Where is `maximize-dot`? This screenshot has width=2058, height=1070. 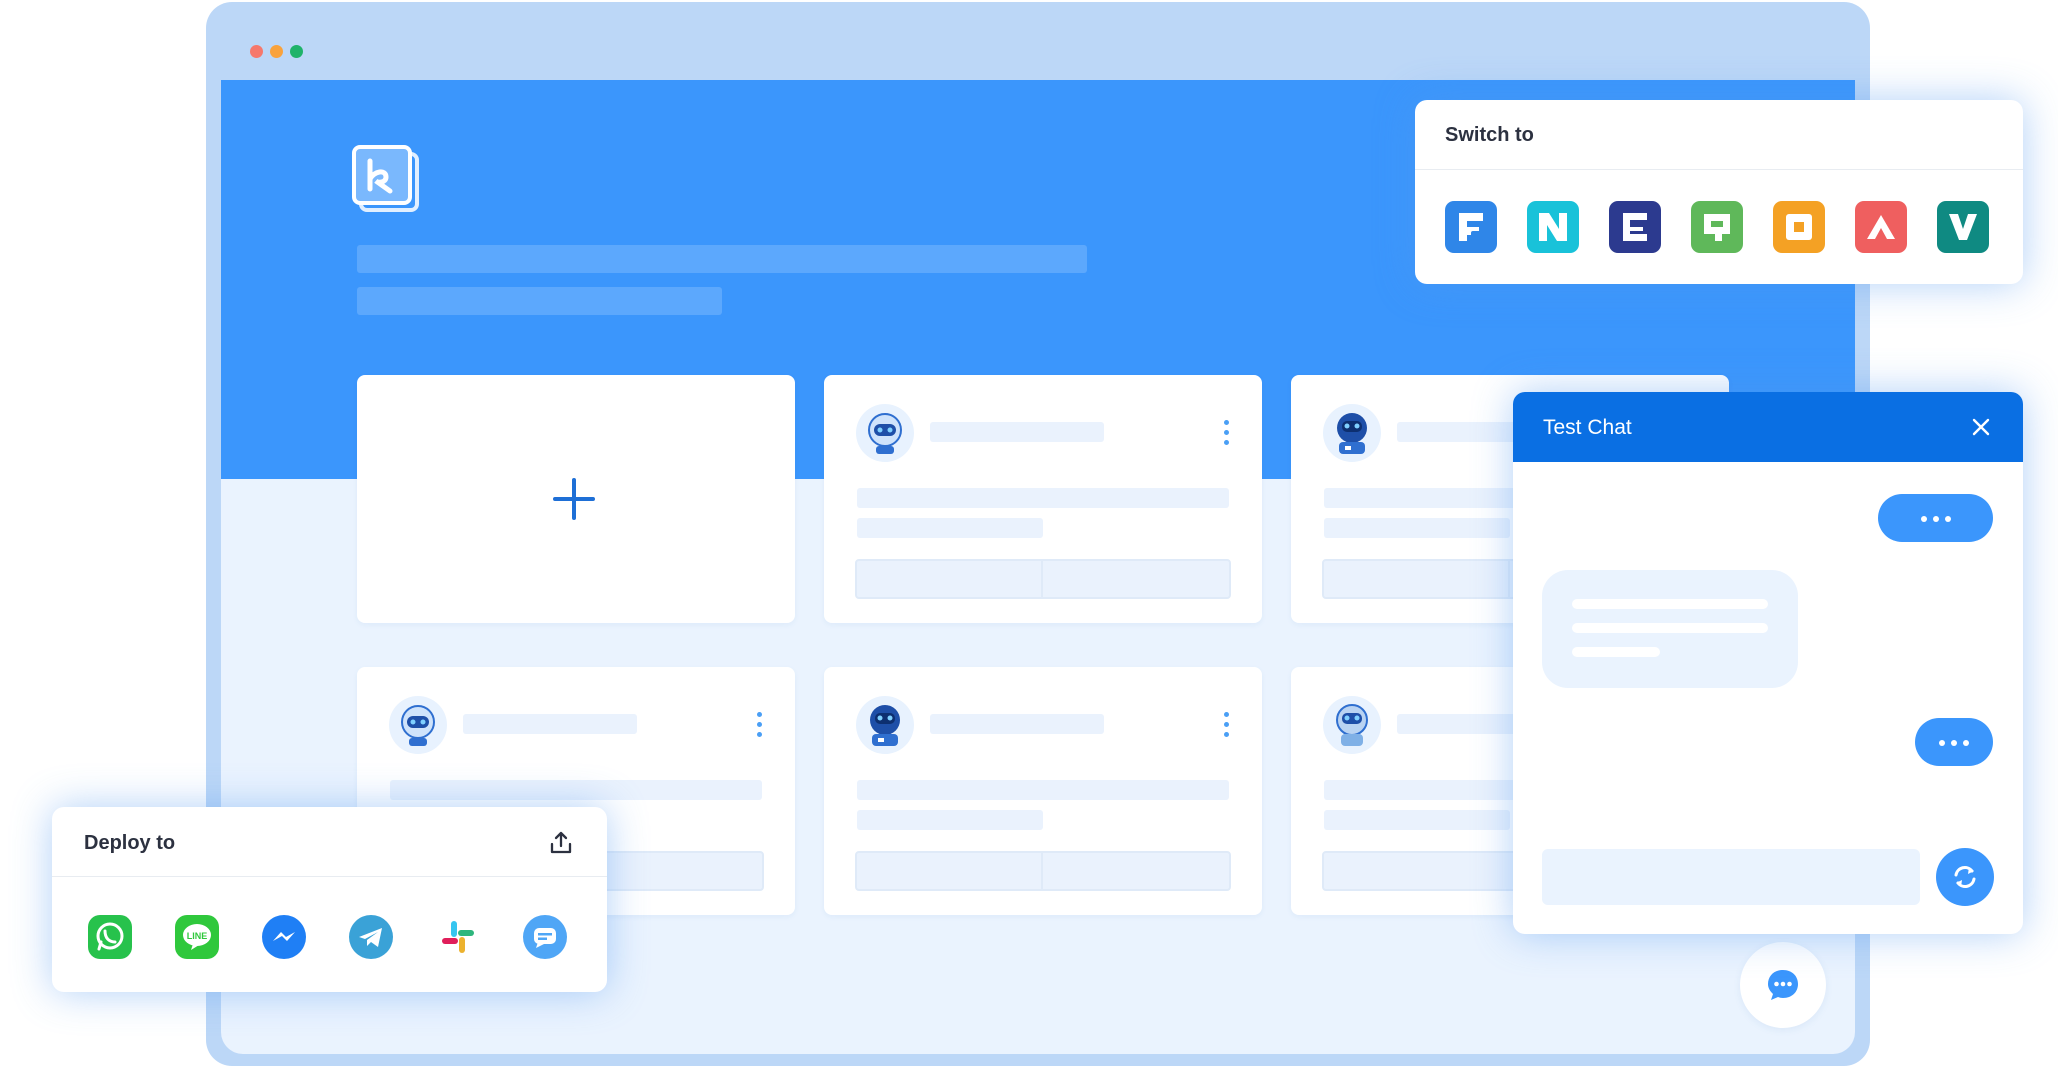 maximize-dot is located at coordinates (296, 51).